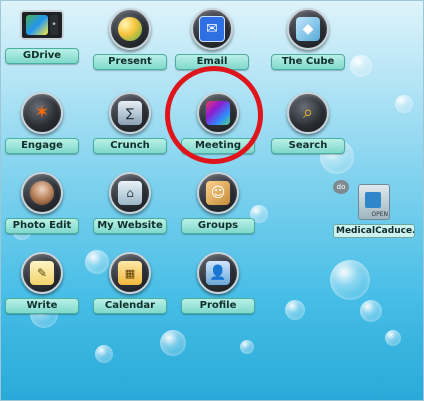 This screenshot has height=401, width=424. I want to click on app-label: The Cube, so click(308, 62).